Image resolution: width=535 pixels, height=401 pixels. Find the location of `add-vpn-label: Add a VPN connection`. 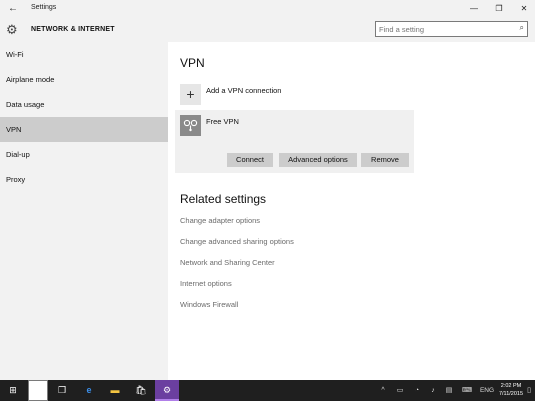

add-vpn-label: Add a VPN connection is located at coordinates (243, 90).